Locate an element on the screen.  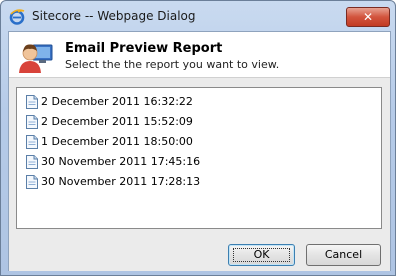
title-bar: Sitecore -- Webpage Dialog ✕ is located at coordinates (198, 16).